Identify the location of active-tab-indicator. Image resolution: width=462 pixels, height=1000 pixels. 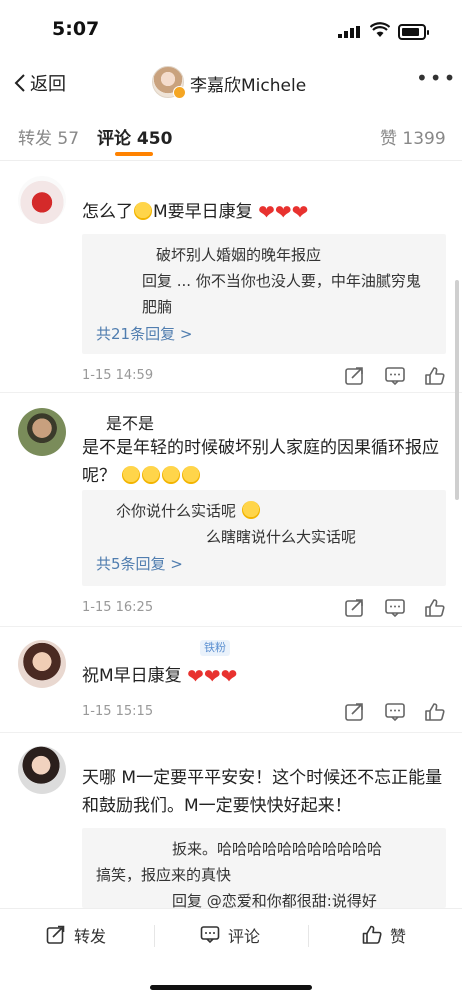
(134, 154).